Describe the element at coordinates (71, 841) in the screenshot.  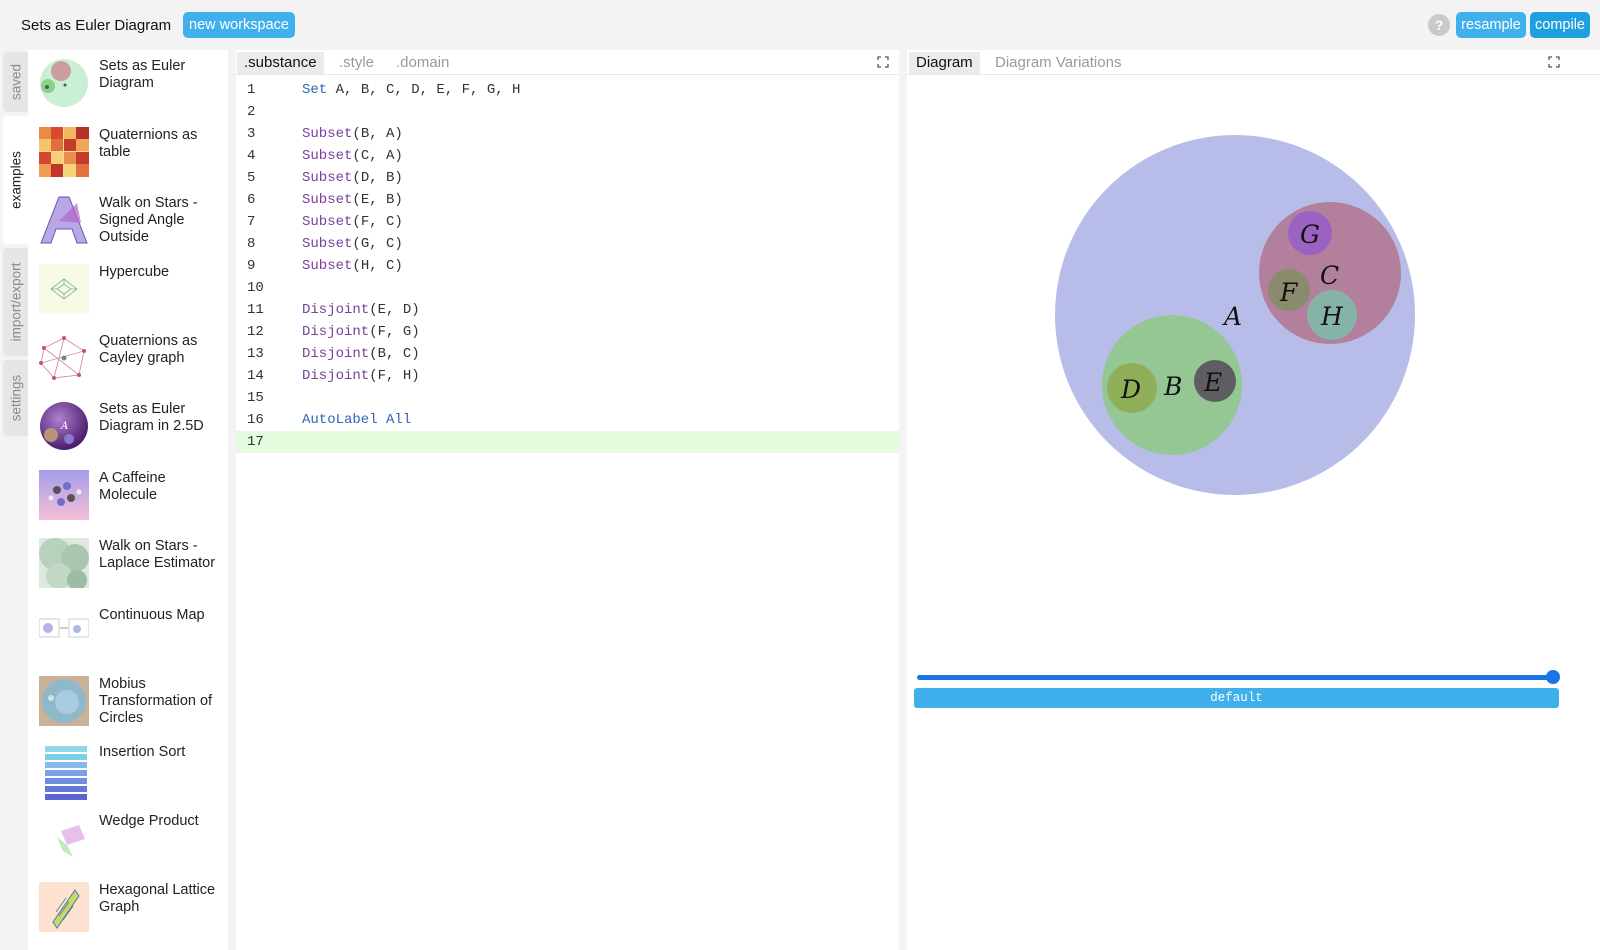
I see `wedge-product-thumbnail-icon` at that location.